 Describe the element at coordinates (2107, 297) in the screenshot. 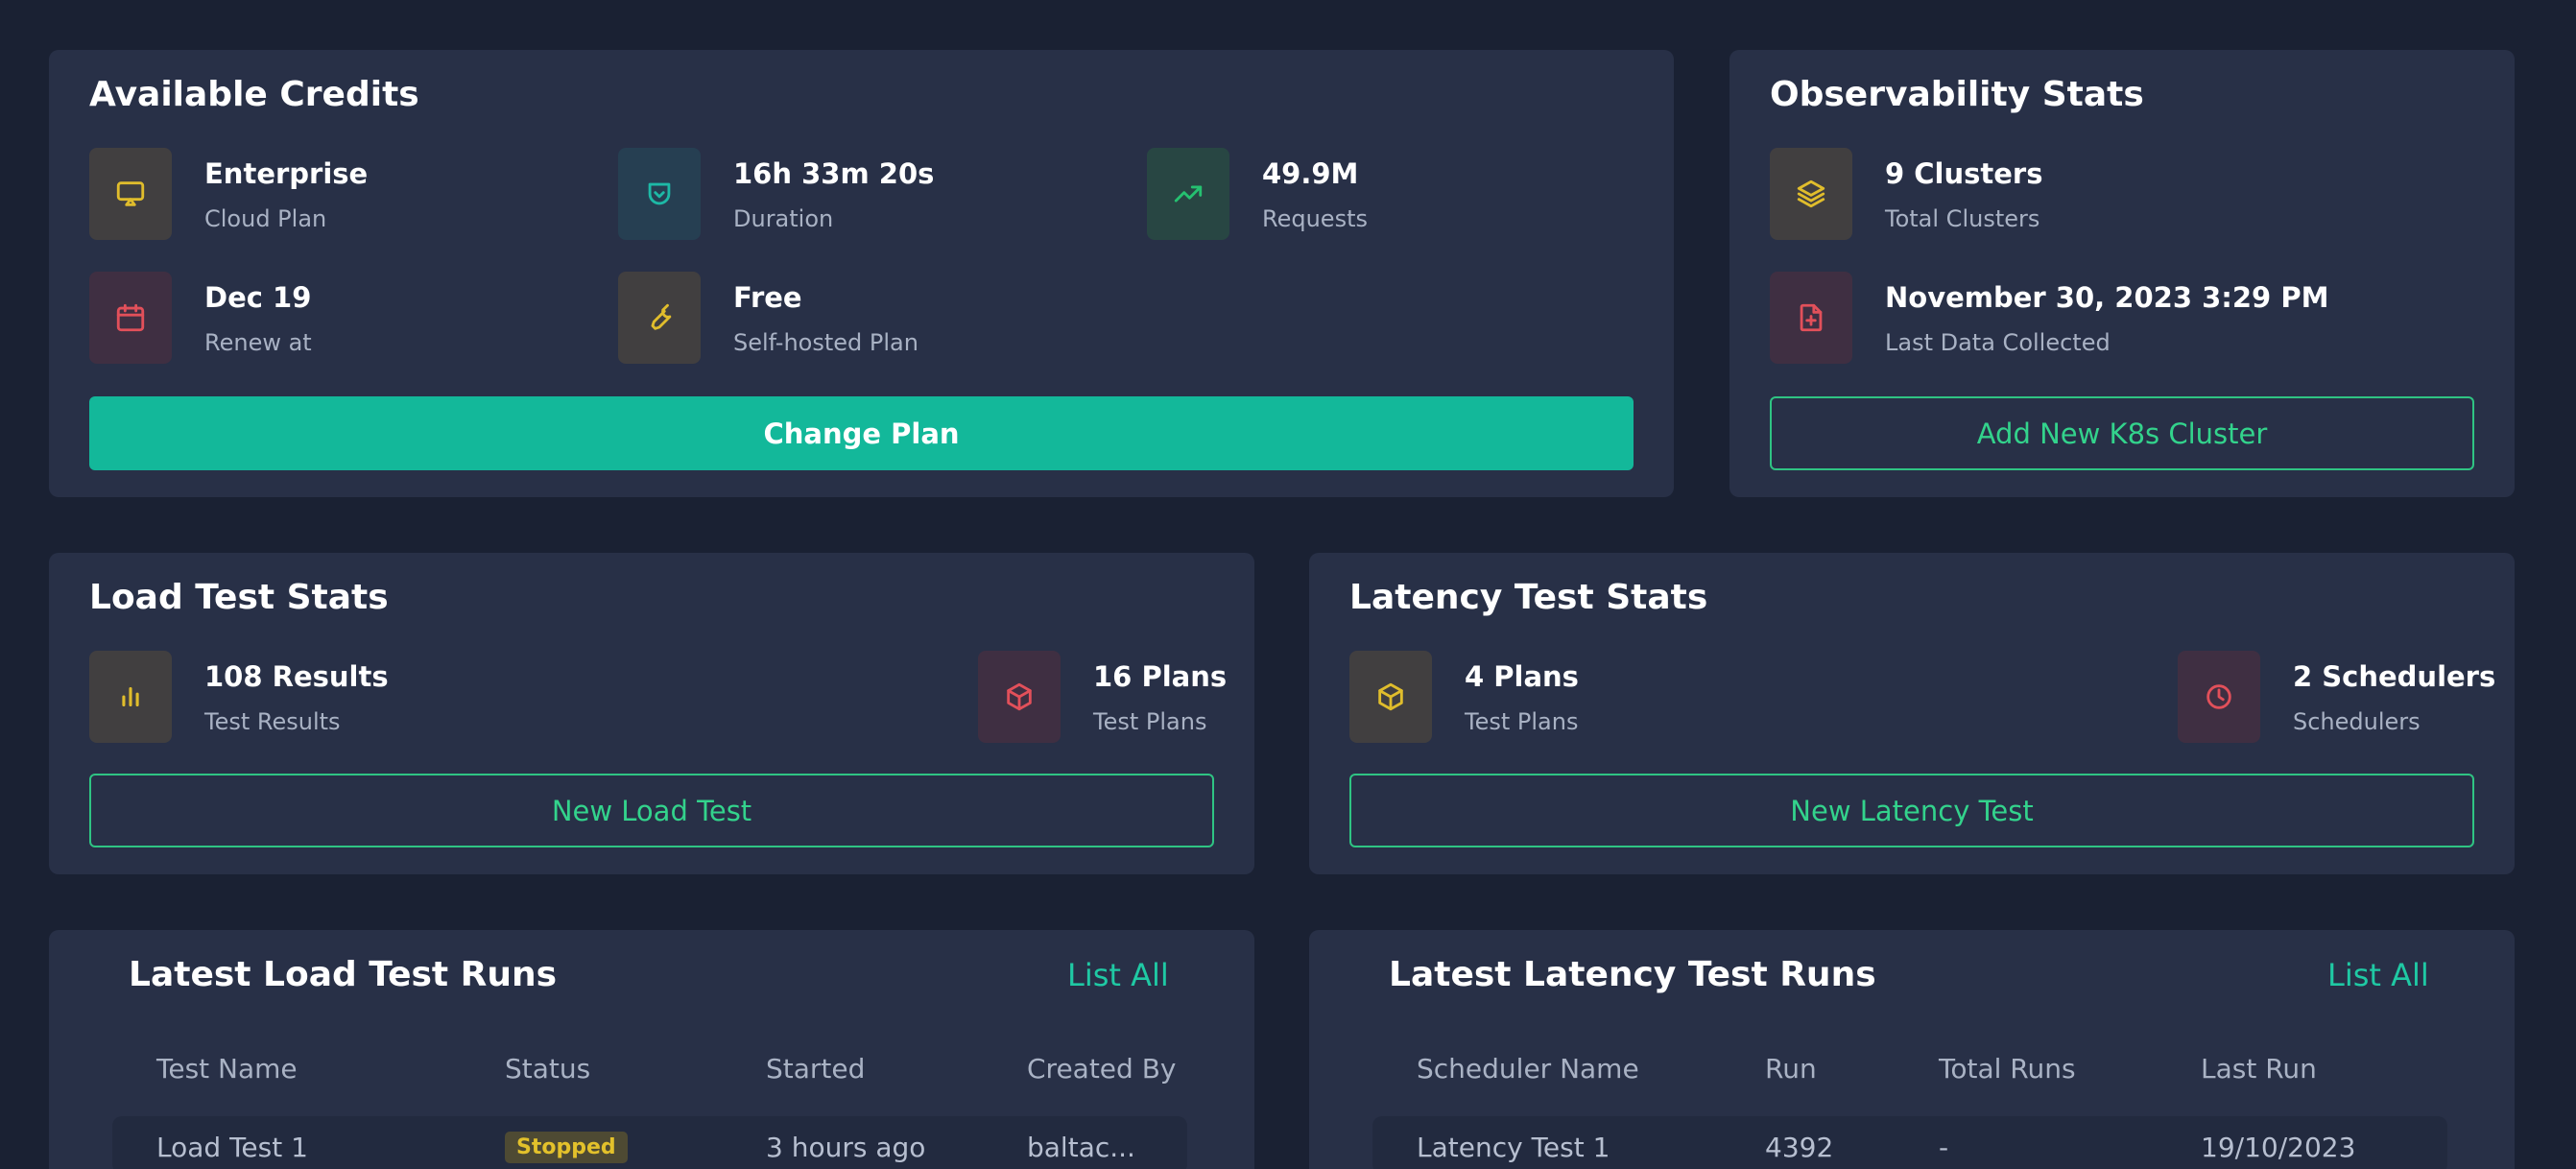

I see `stat-value: November 30, 2023 3:29 PM` at that location.